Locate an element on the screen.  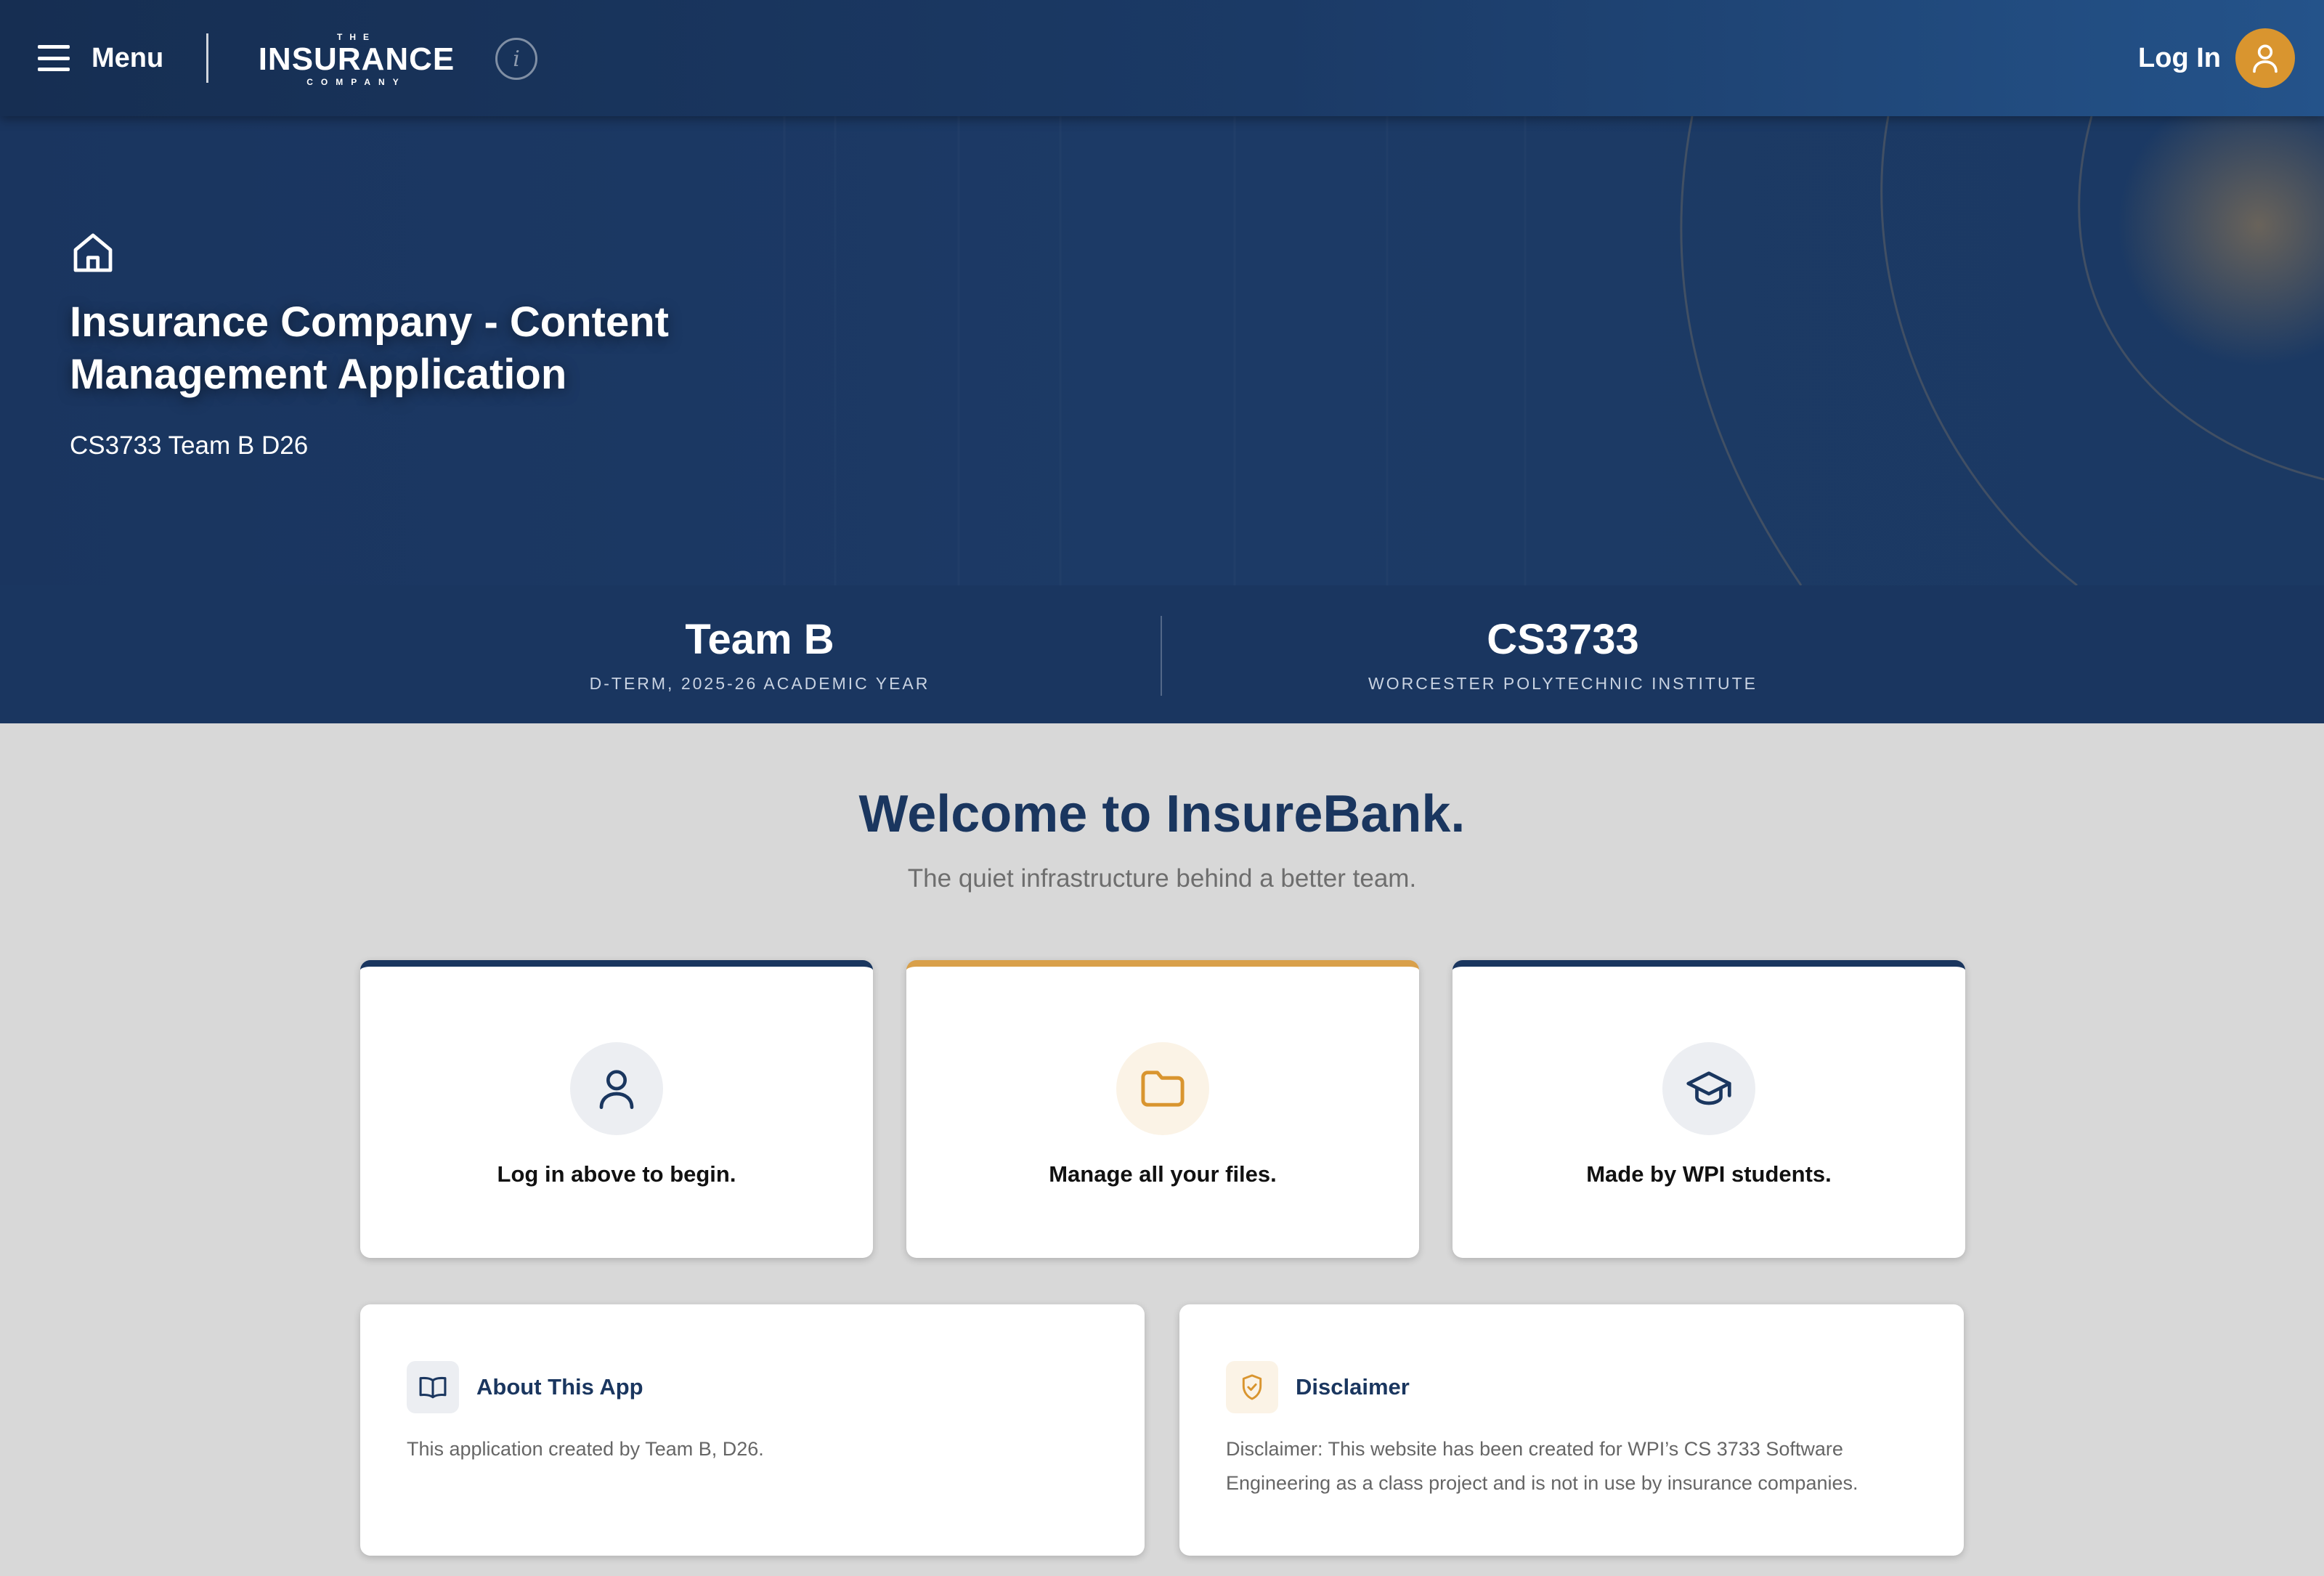
stat-title: CS3733 is located at coordinates (1563, 639).